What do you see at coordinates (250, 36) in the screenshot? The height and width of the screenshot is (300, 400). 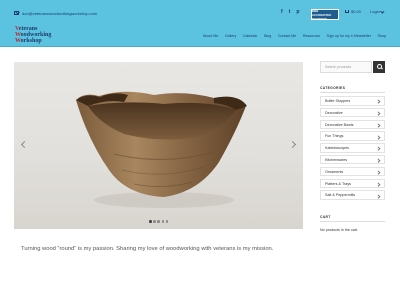 I see `nav-item-calendar: Calendar` at bounding box center [250, 36].